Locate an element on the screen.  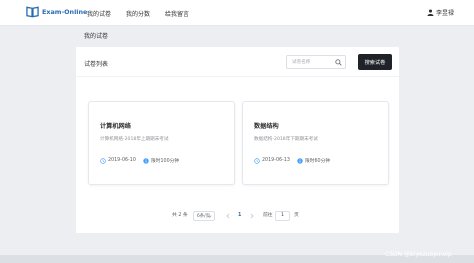
top-navigation-bar: Exam-Online 我的试卷 我的分数 给我留言 李昱禄 is located at coordinates (237, 13).